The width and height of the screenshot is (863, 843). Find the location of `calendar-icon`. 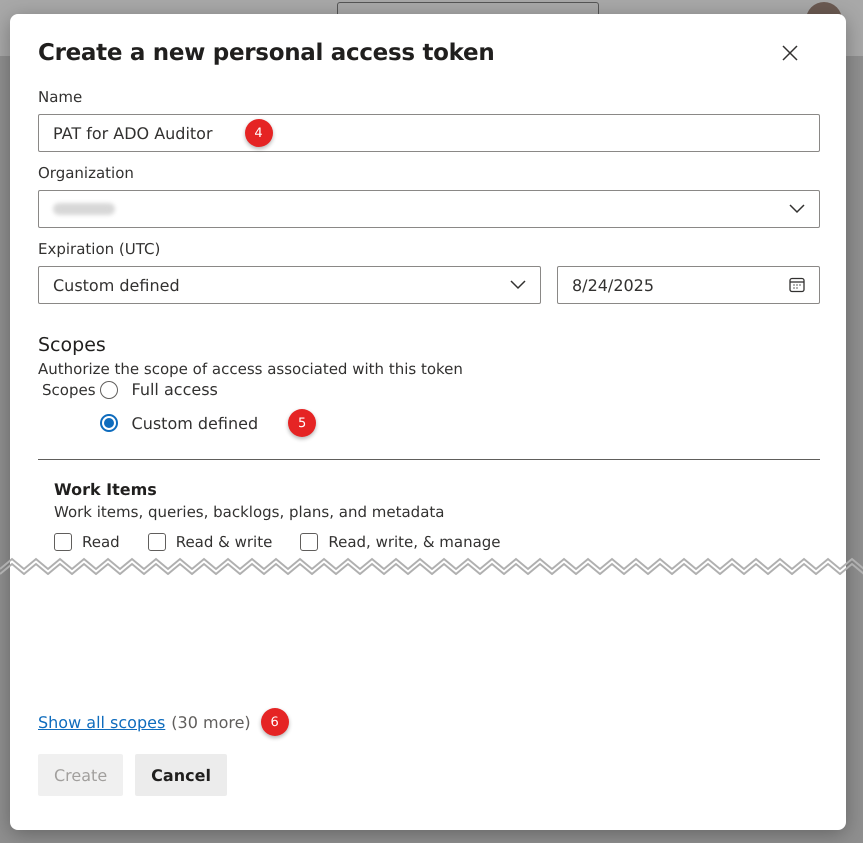

calendar-icon is located at coordinates (797, 285).